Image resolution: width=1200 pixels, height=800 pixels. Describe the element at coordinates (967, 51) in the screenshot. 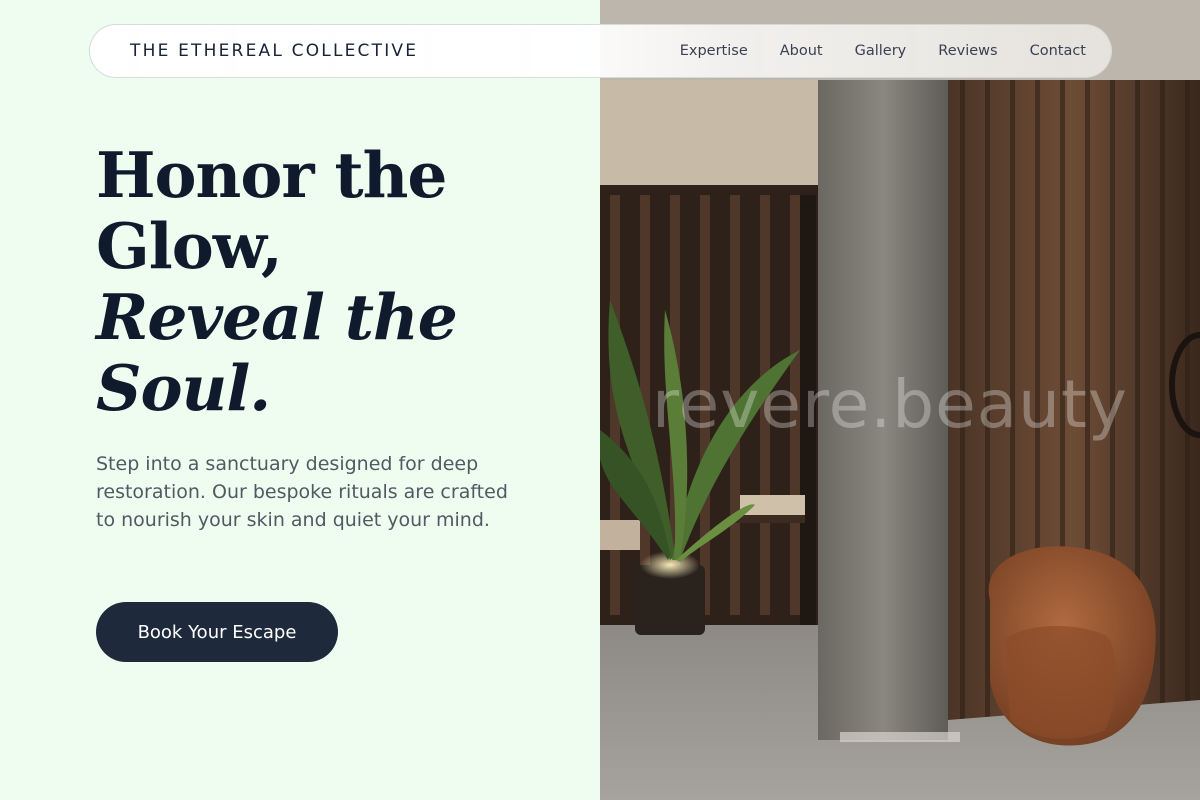

I see `nav-link-reviews: Reviews` at that location.